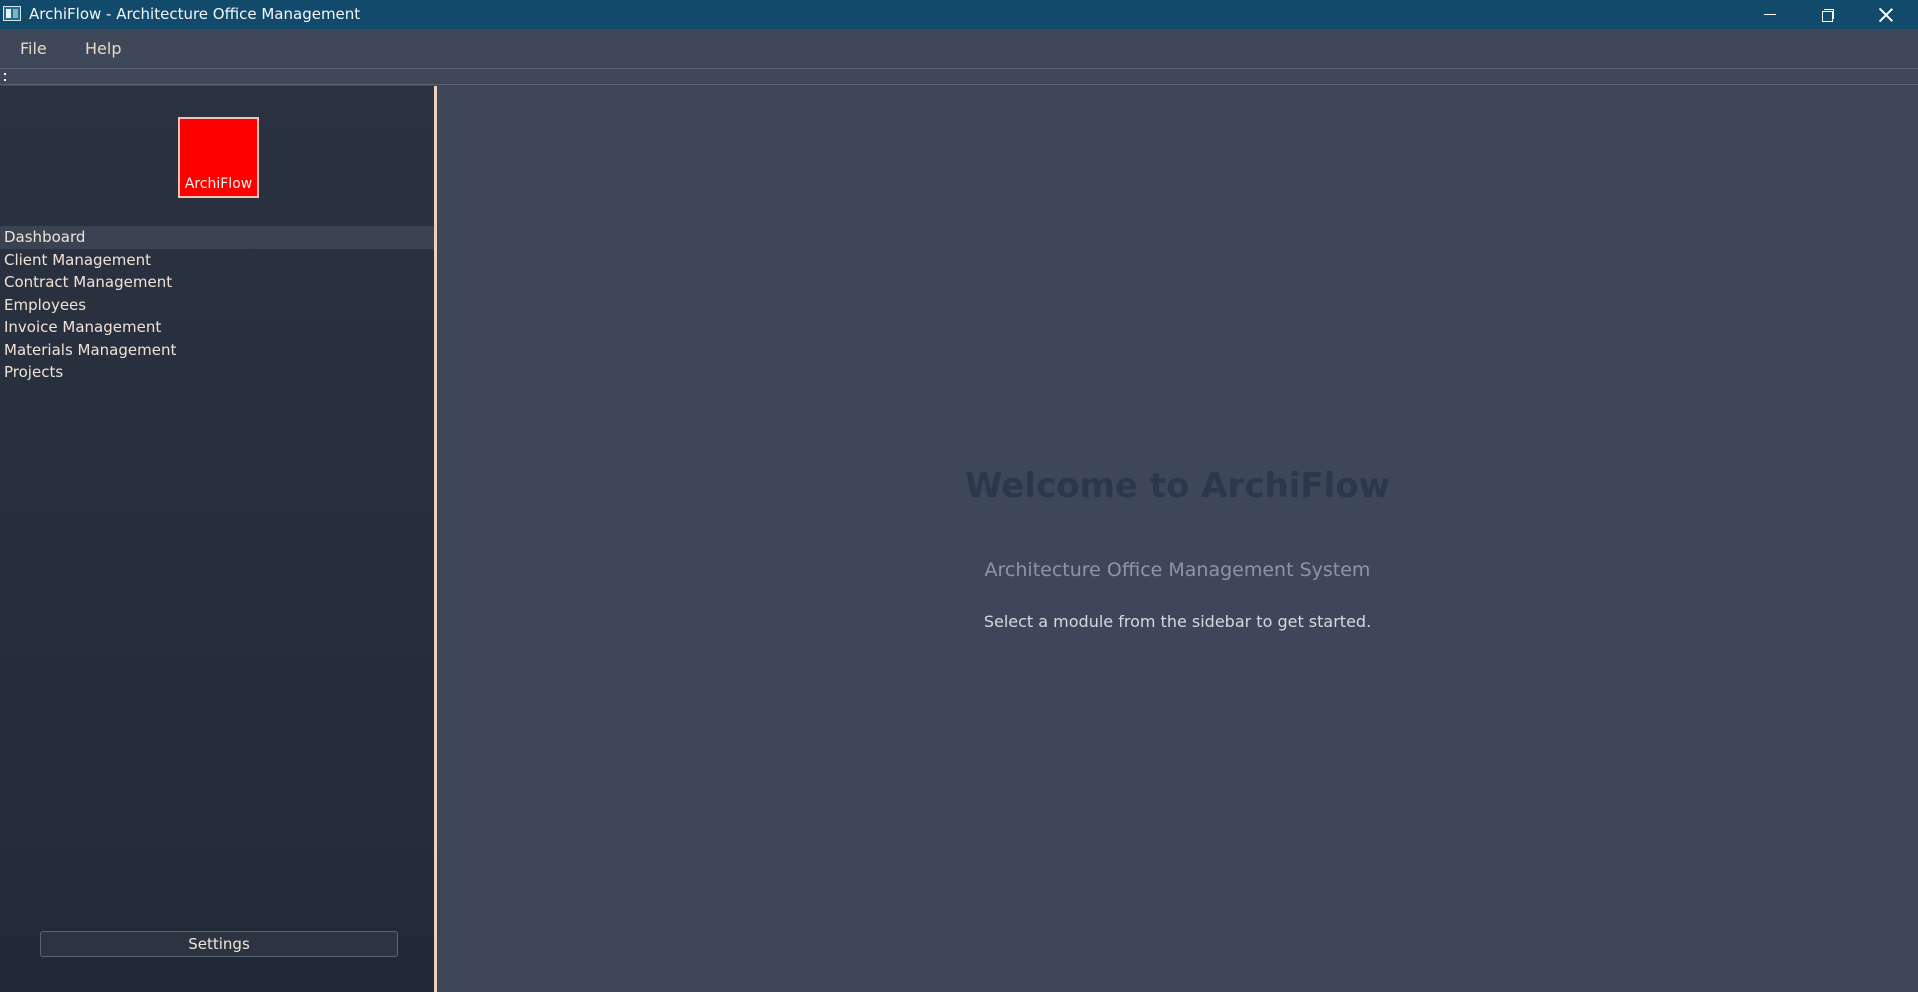  What do you see at coordinates (218, 184) in the screenshot?
I see `logo-text: ArchiFlow` at bounding box center [218, 184].